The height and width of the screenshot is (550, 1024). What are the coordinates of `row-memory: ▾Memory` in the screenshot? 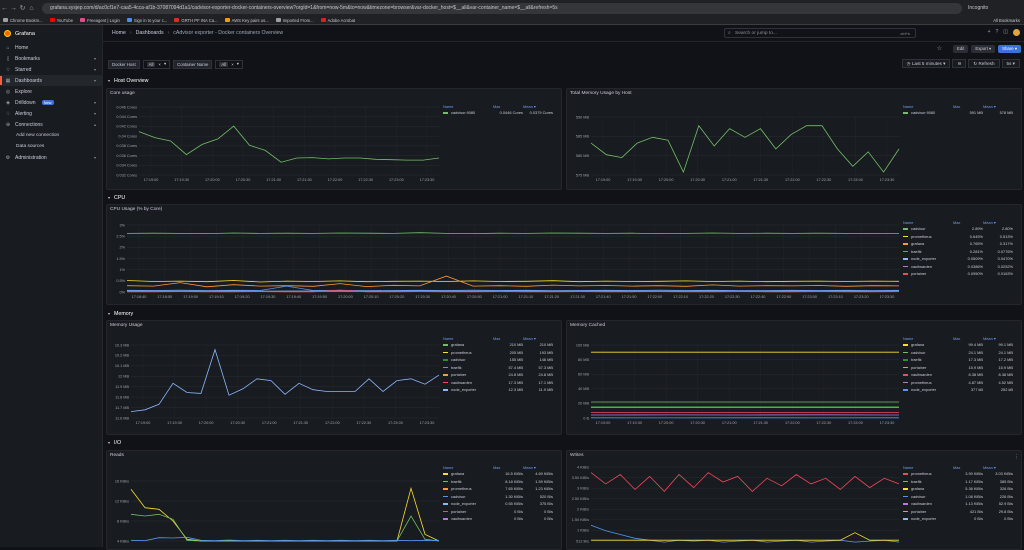 It's located at (120, 313).